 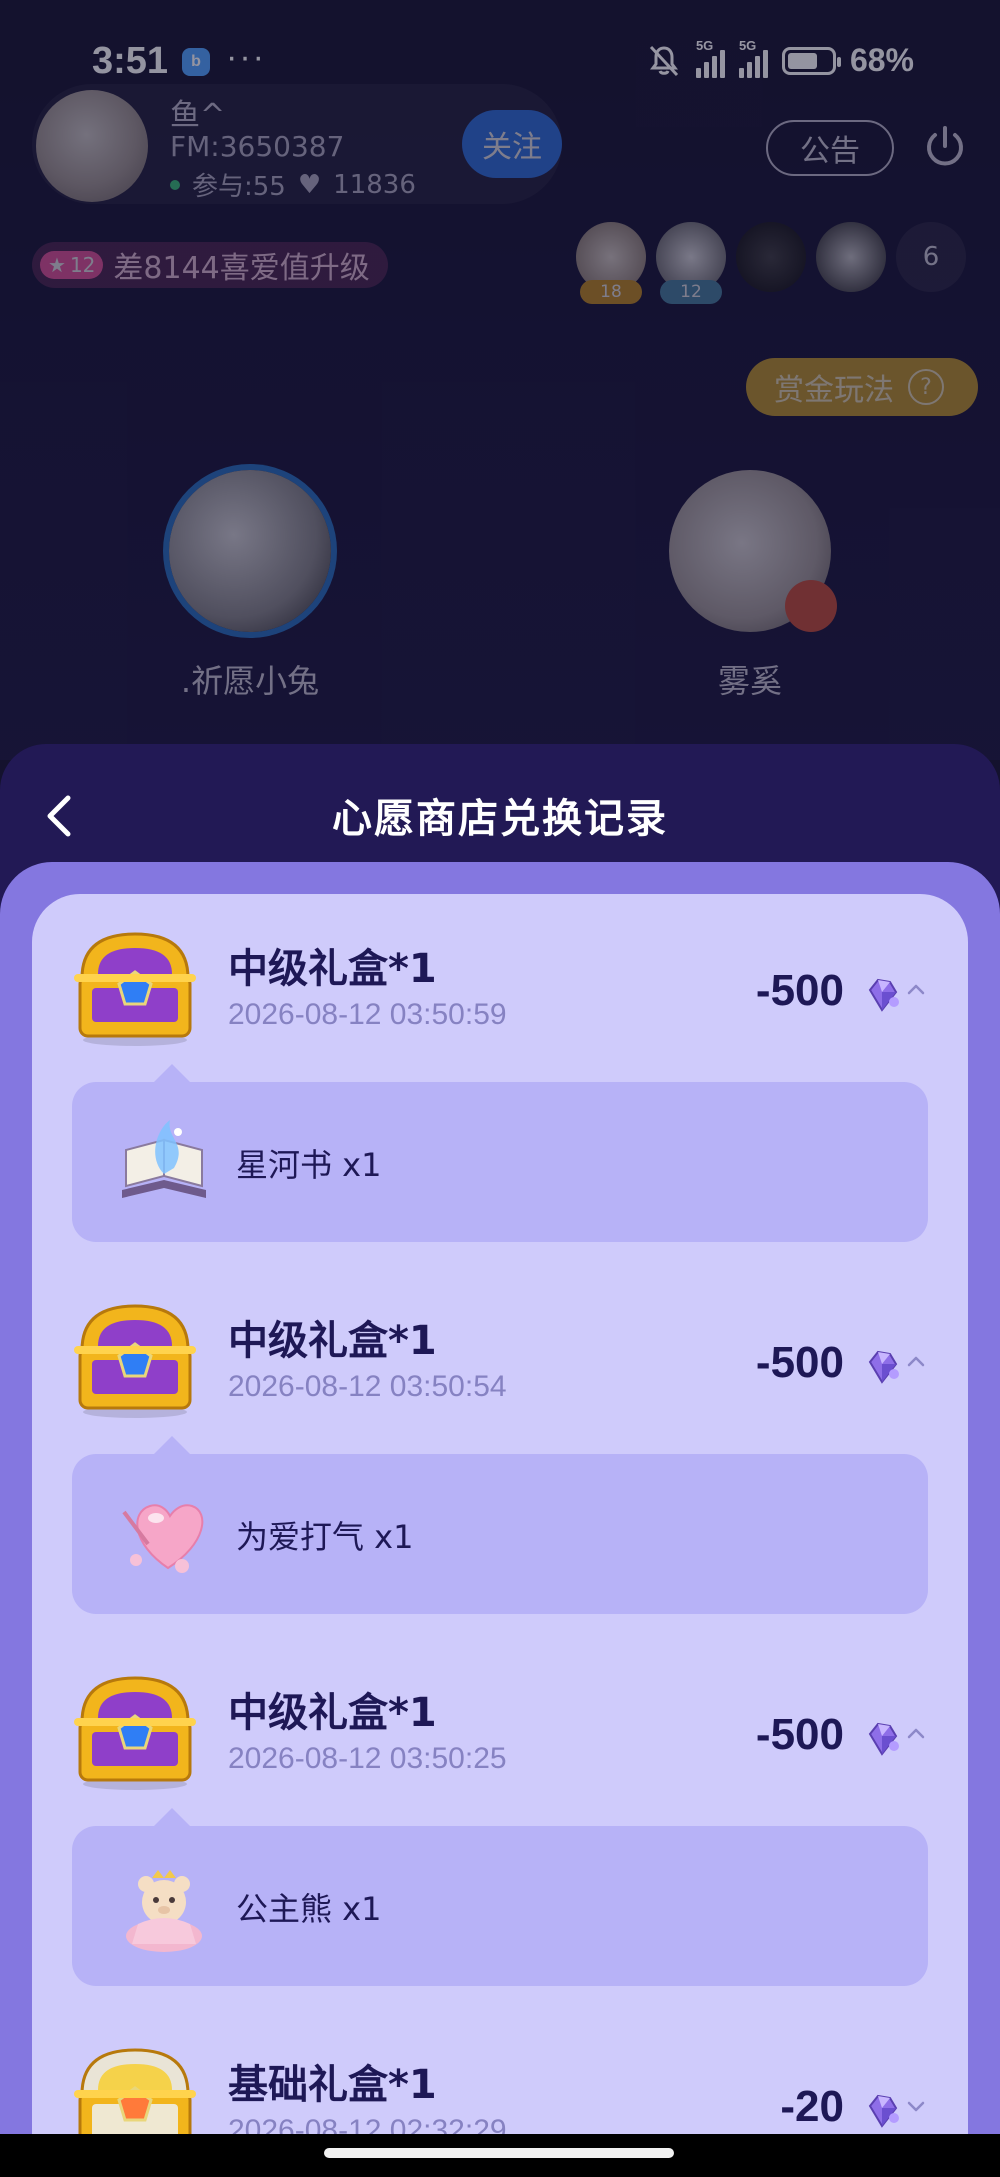 I want to click on viewer-list: 18 12 6, so click(x=771, y=263).